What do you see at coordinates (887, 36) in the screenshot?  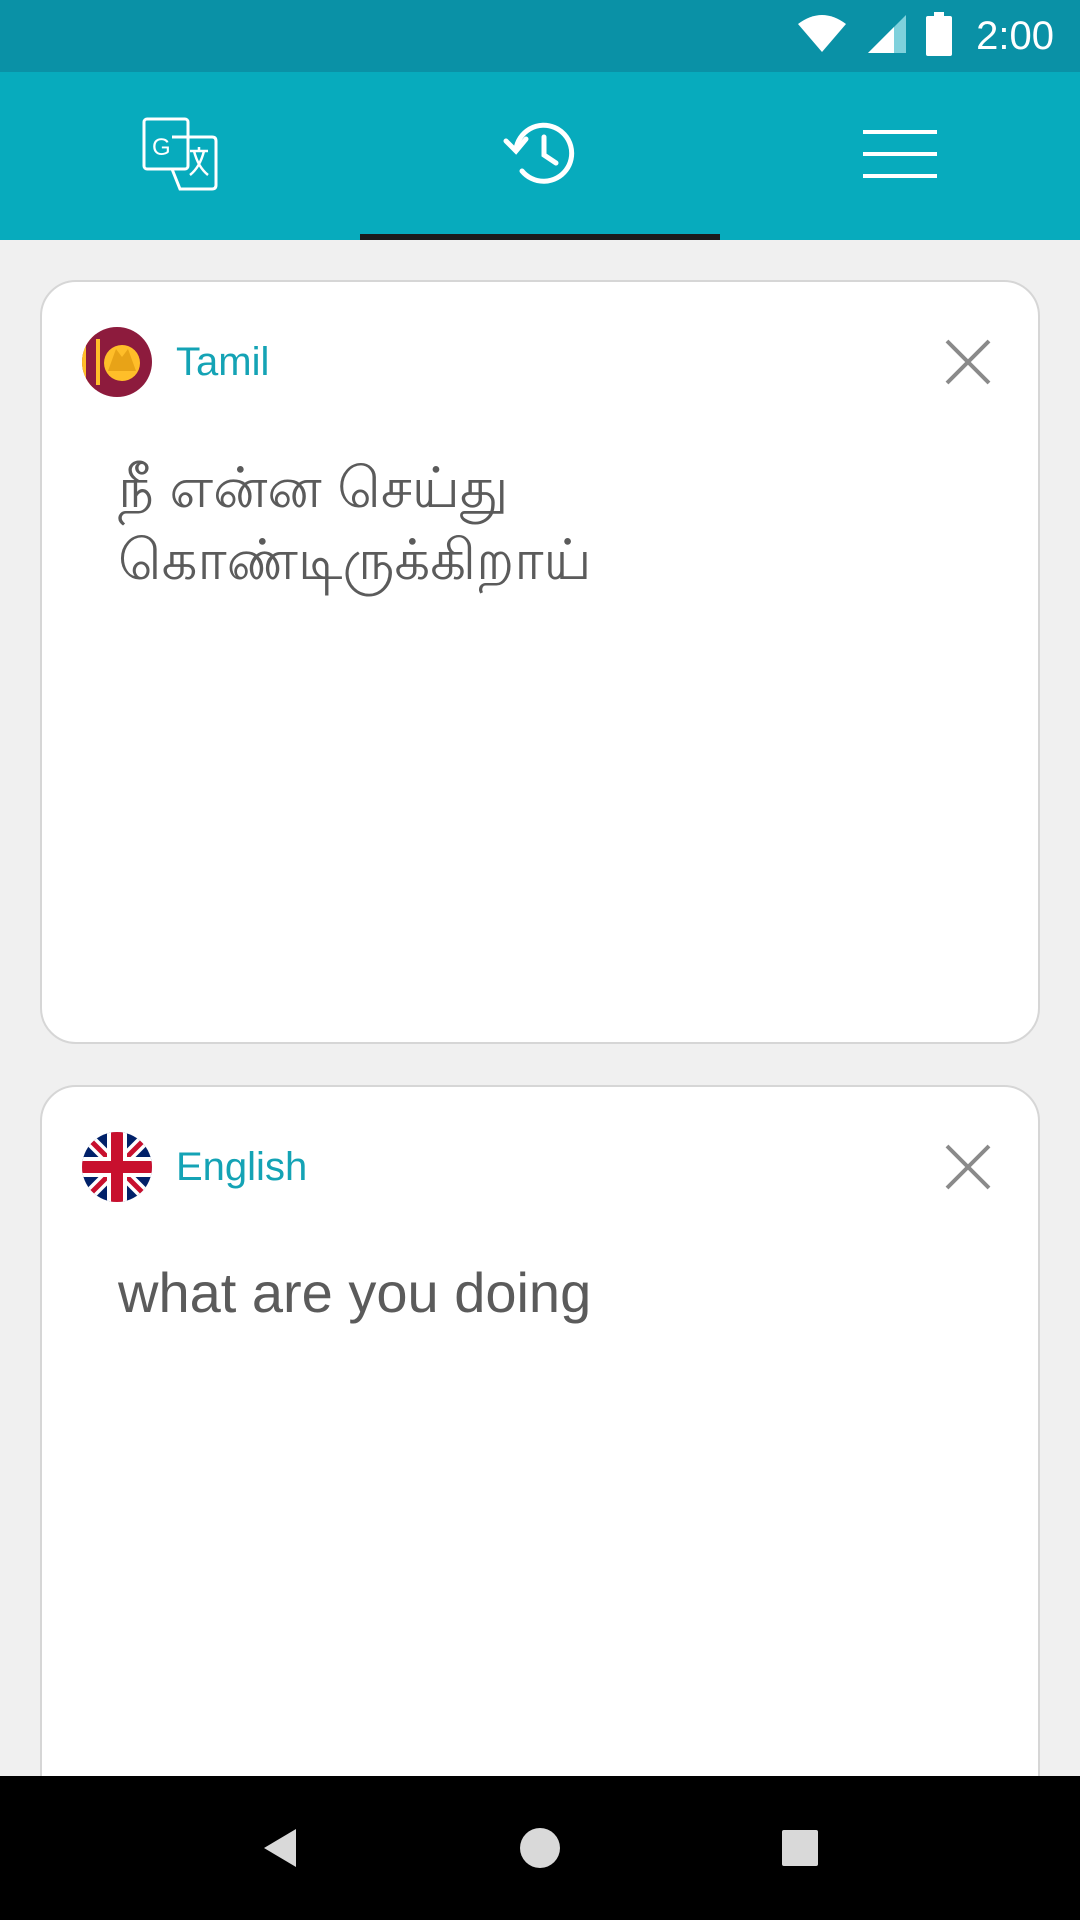 I see `cell-signal-icon` at bounding box center [887, 36].